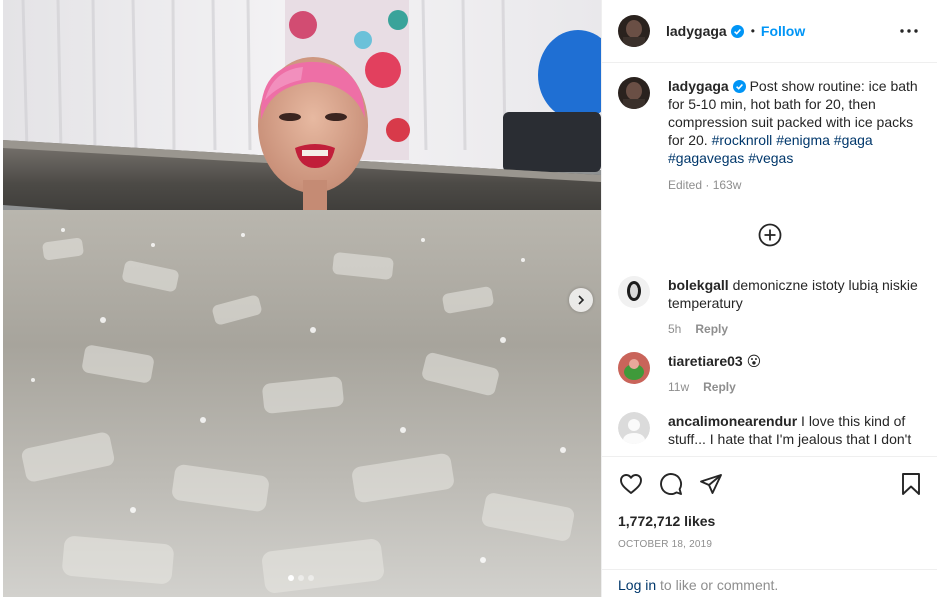  Describe the element at coordinates (696, 31) in the screenshot. I see `header-username: ladygaga` at that location.